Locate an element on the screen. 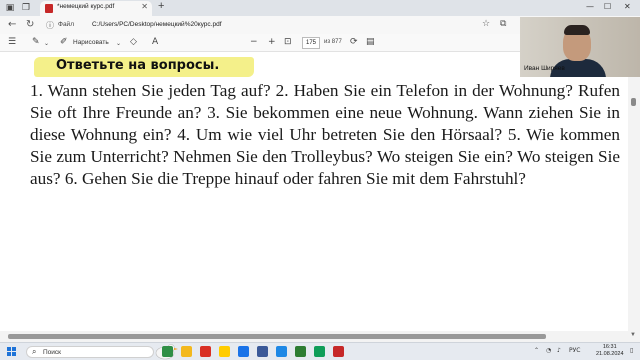 Image resolution: width=640 pixels, height=361 pixels. eraser-icon: ◇ is located at coordinates (133, 42).